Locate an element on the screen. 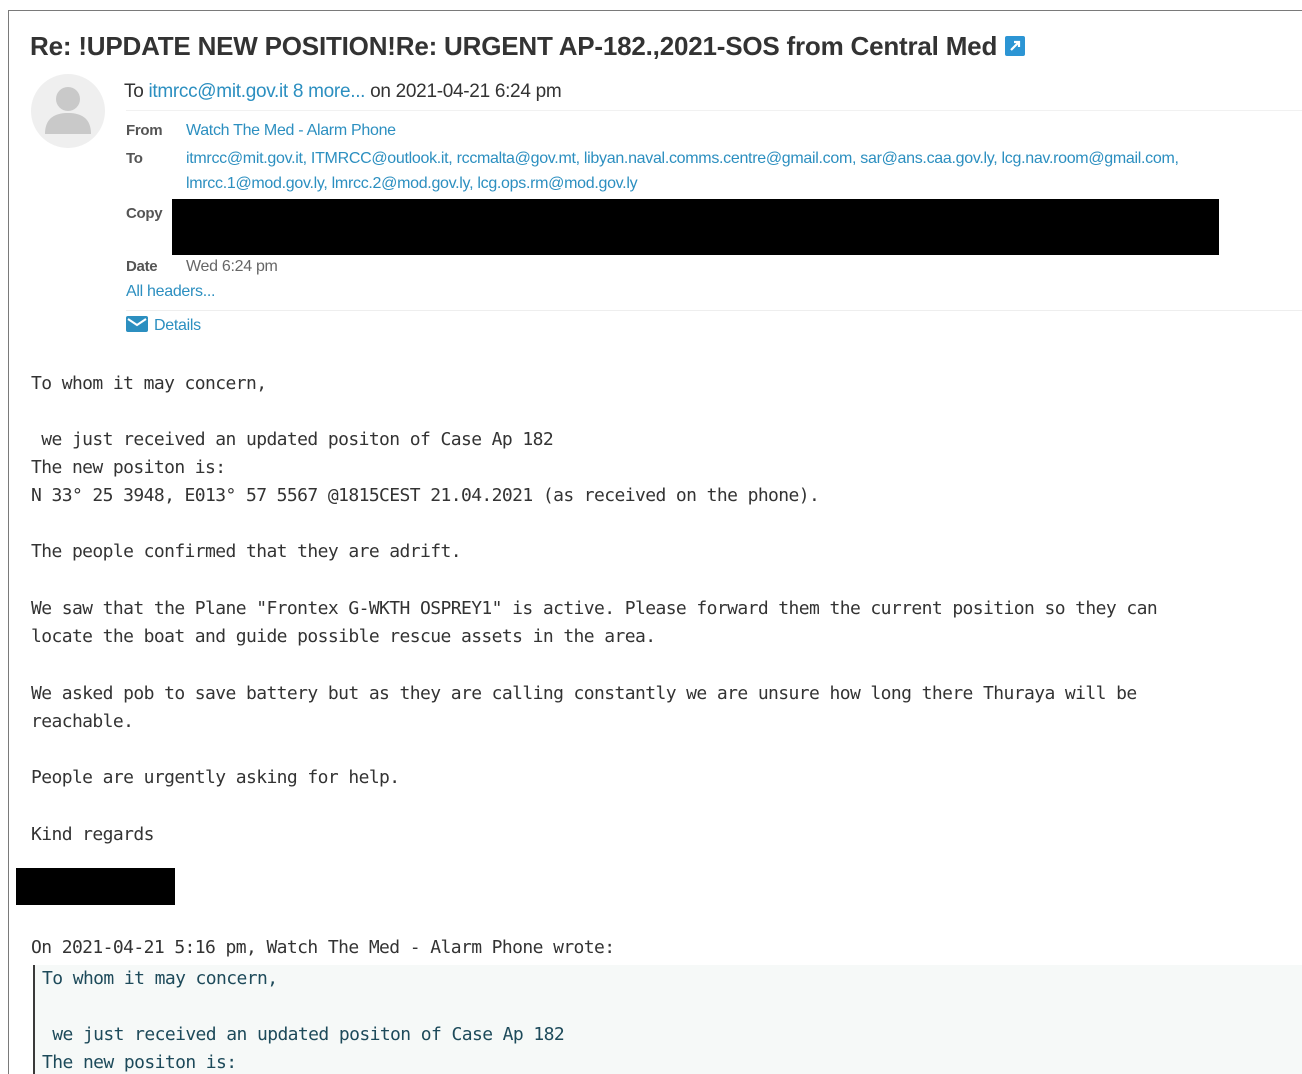 The image size is (1302, 1074). details-link: Details is located at coordinates (163, 325).